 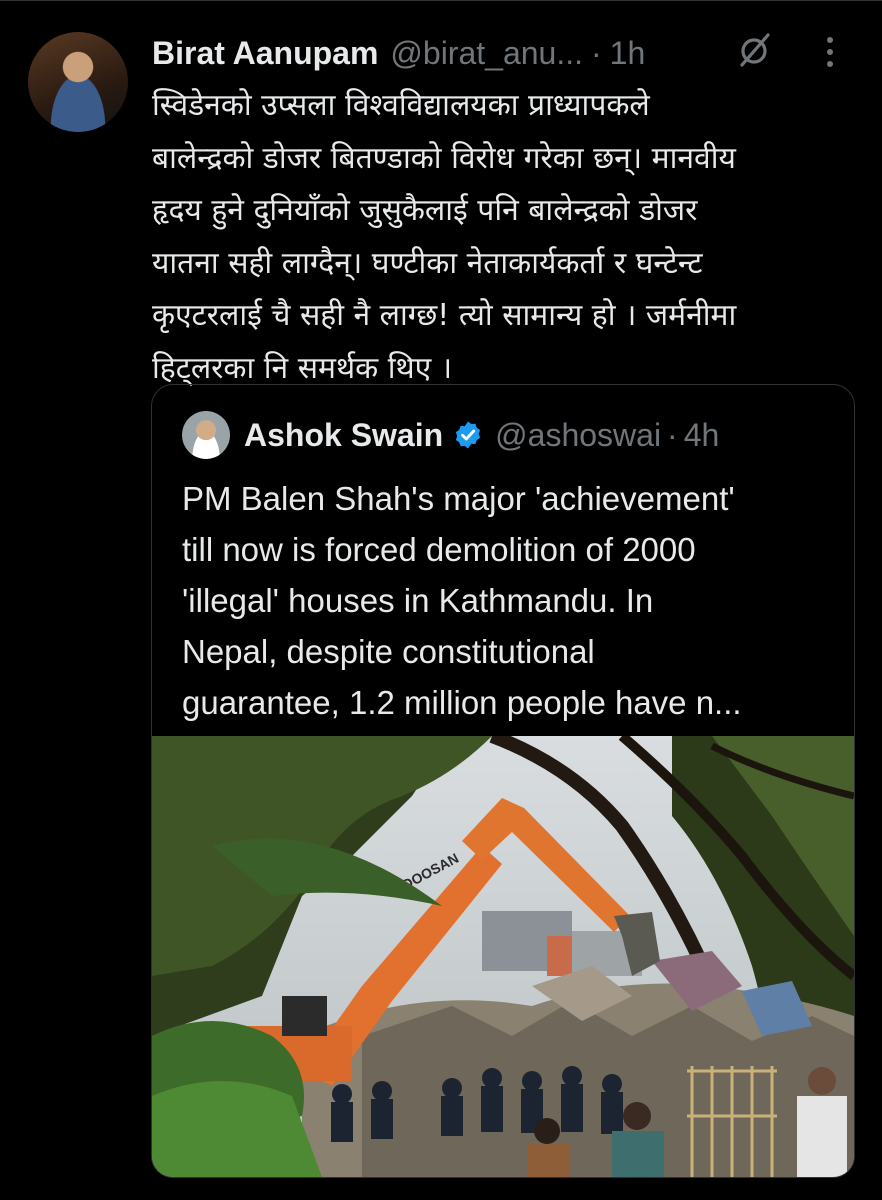 What do you see at coordinates (441, 0) in the screenshot?
I see `top-divider` at bounding box center [441, 0].